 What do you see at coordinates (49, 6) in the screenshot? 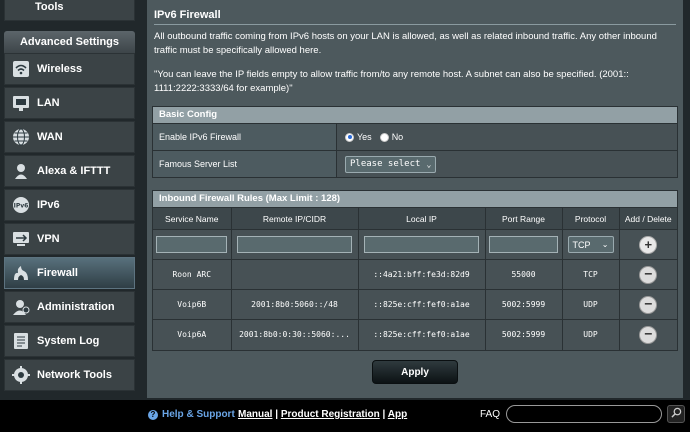
I see `sidebar-item-label: Tools` at bounding box center [49, 6].